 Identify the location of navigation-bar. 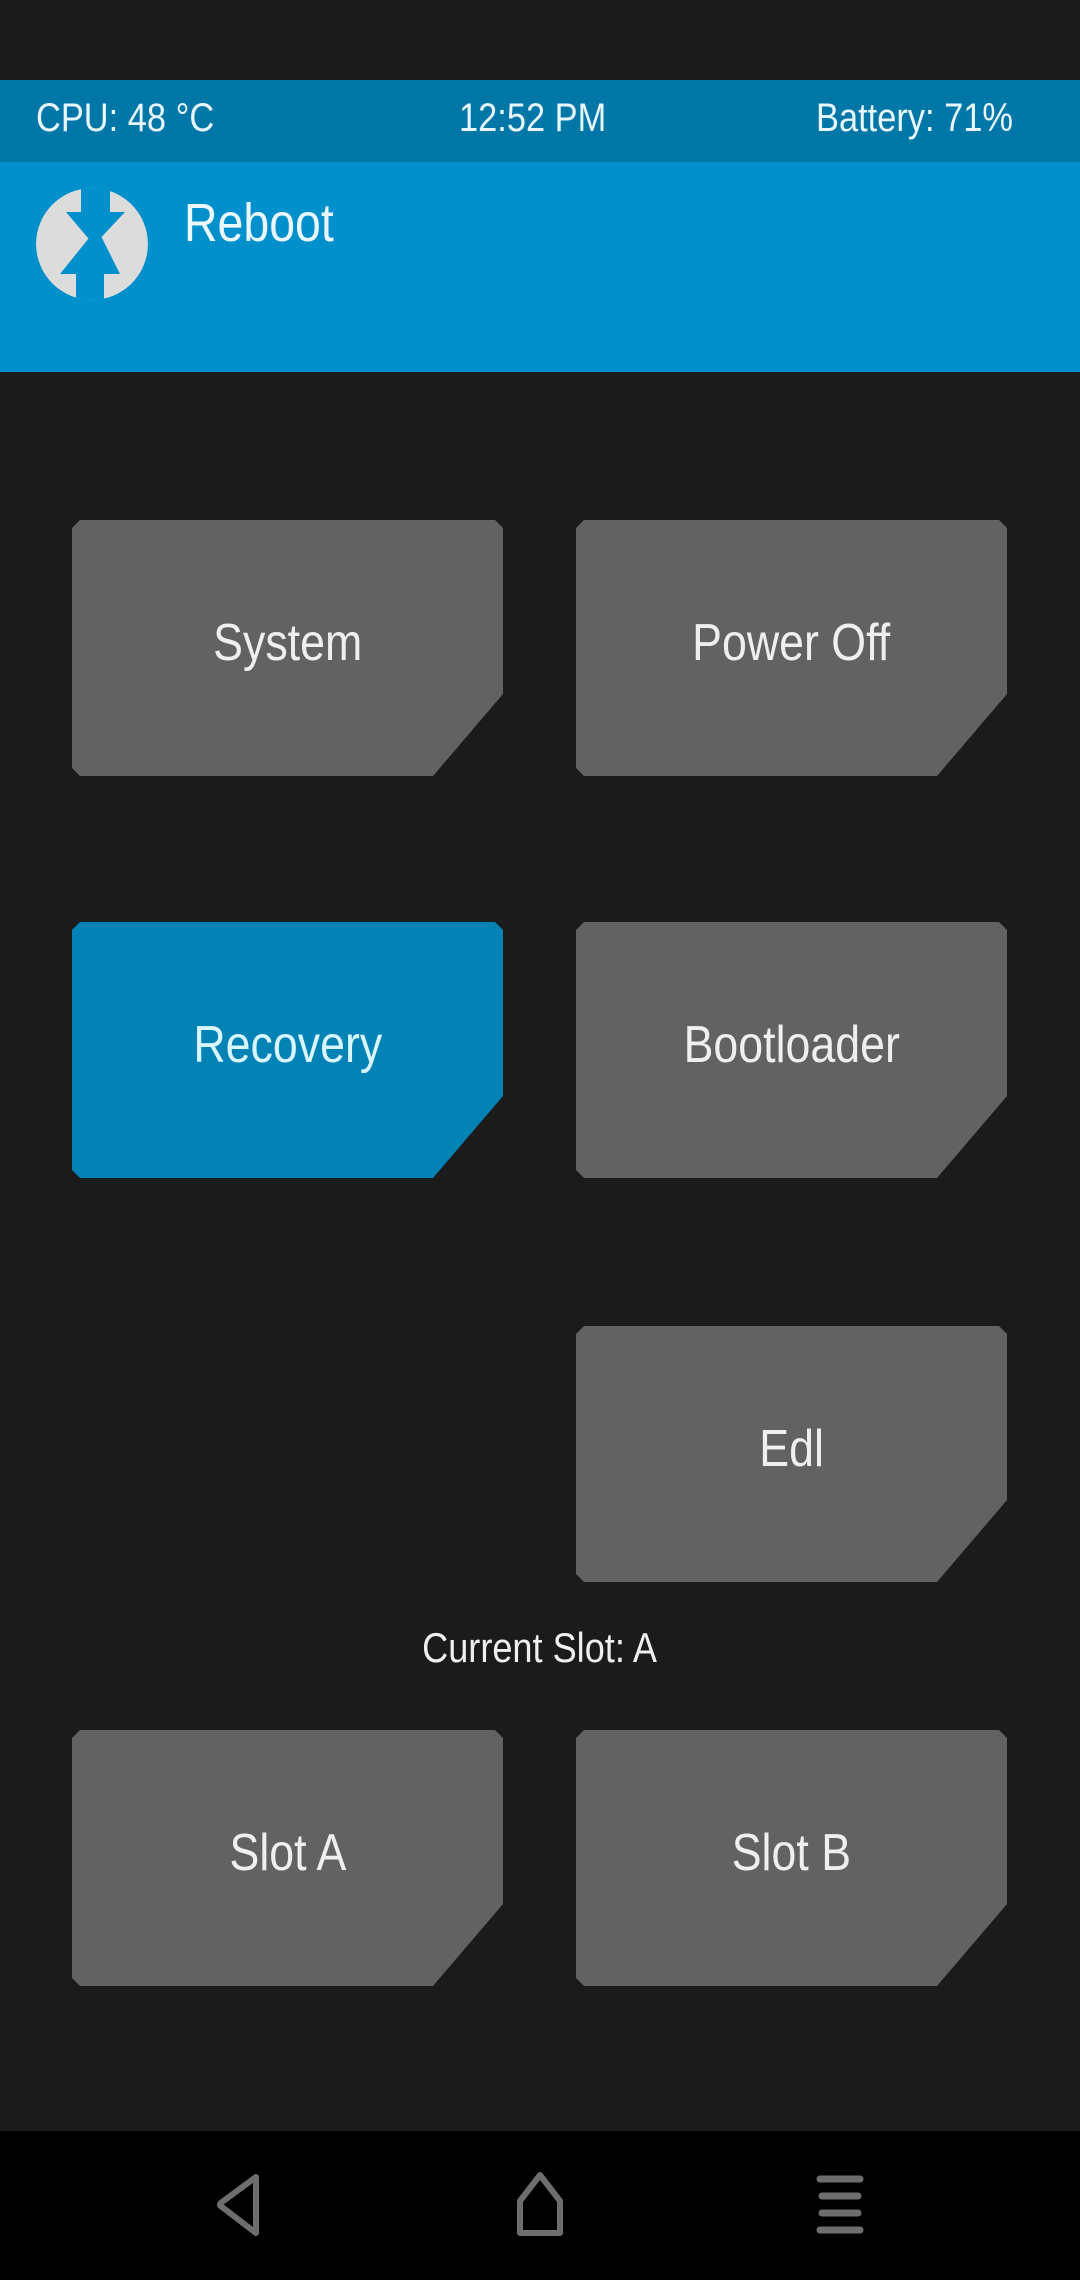
(540, 2205).